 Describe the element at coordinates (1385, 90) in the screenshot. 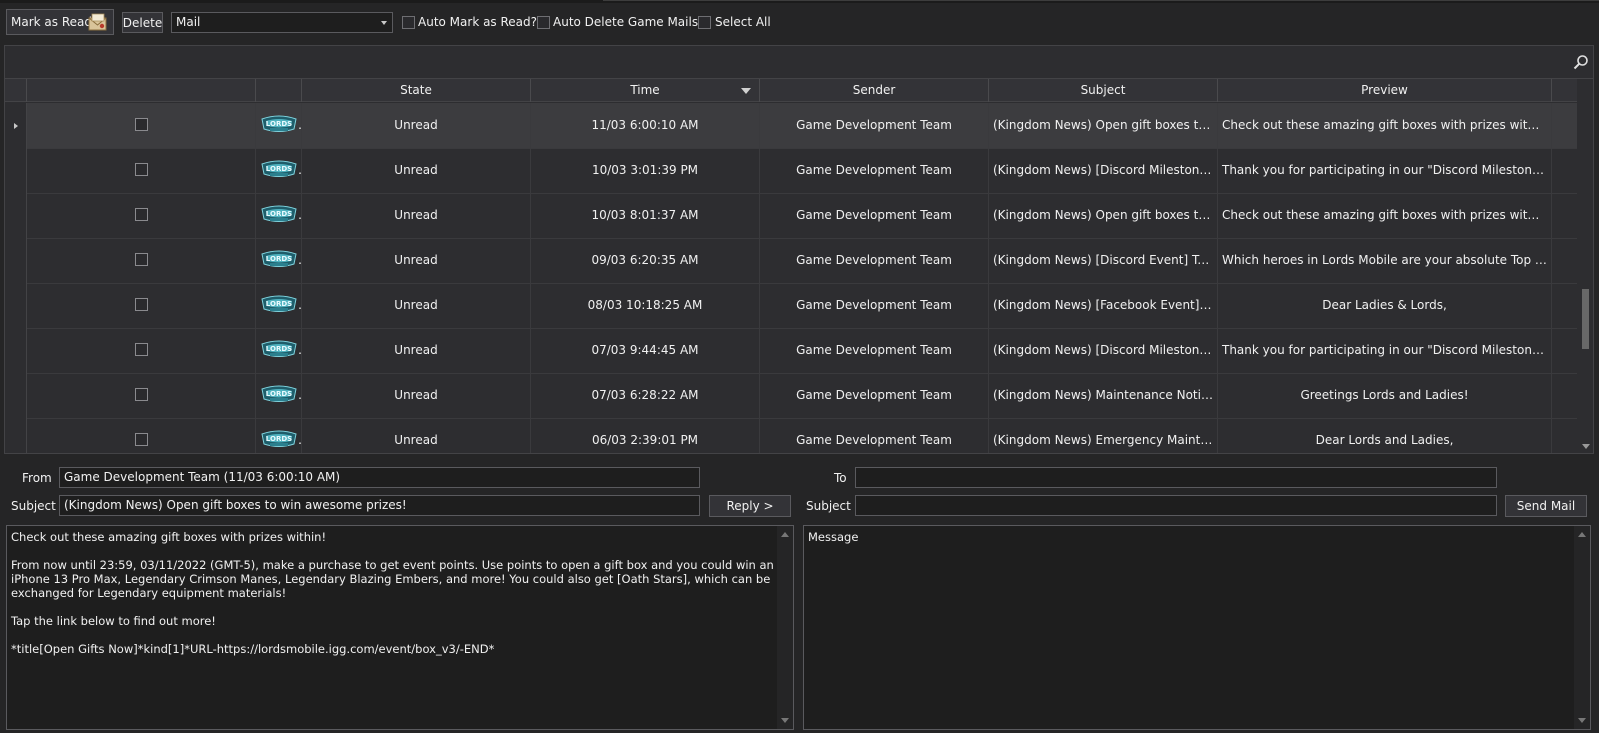

I see `header-preview: Preview` at that location.